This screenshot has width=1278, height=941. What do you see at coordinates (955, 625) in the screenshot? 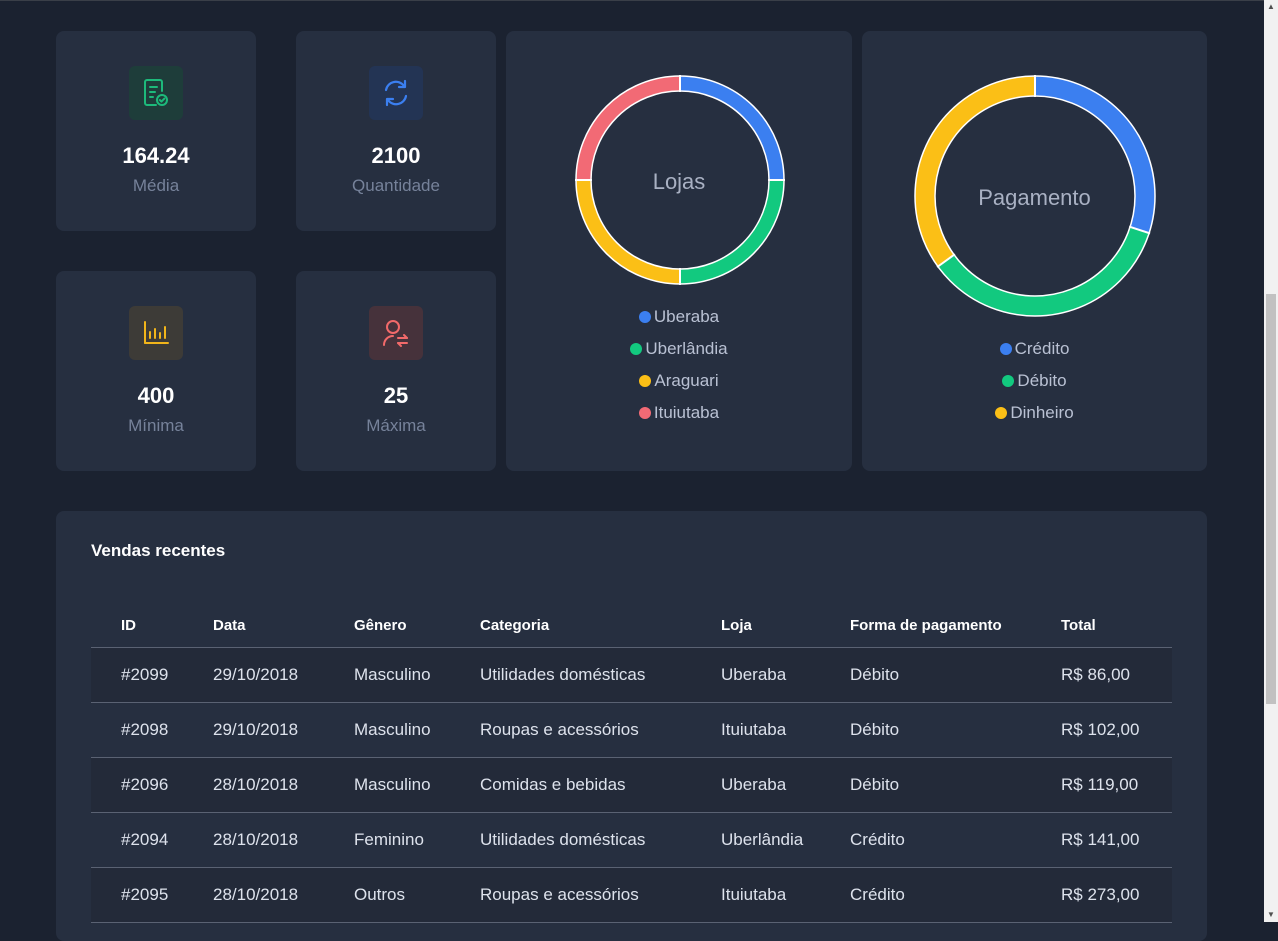
I see `column-header-pagamento: Forma de pagamento` at bounding box center [955, 625].